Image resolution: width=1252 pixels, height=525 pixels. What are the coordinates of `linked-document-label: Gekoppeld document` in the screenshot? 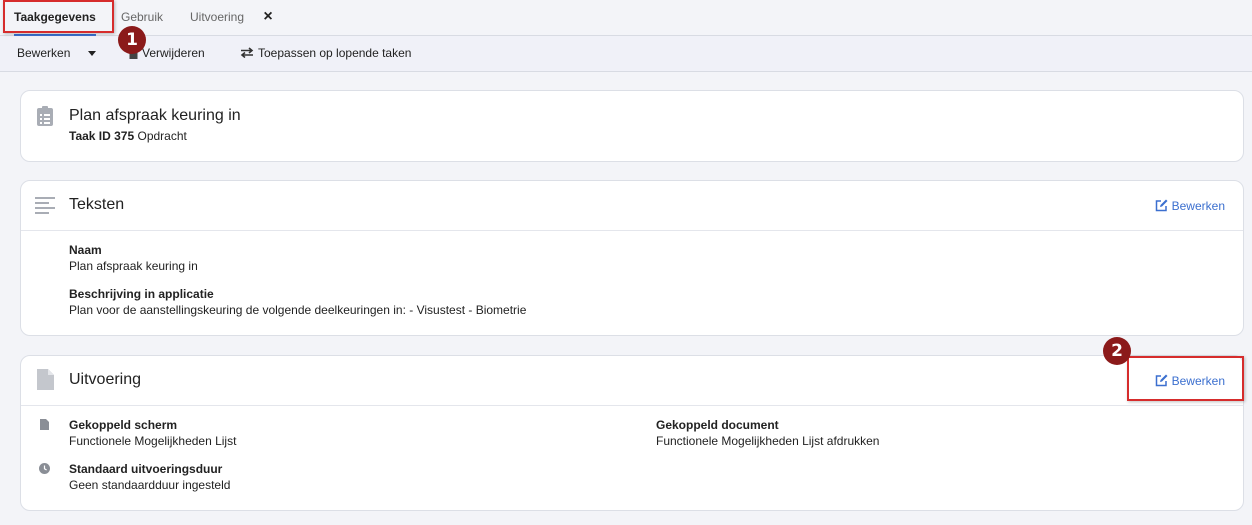 It's located at (717, 425).